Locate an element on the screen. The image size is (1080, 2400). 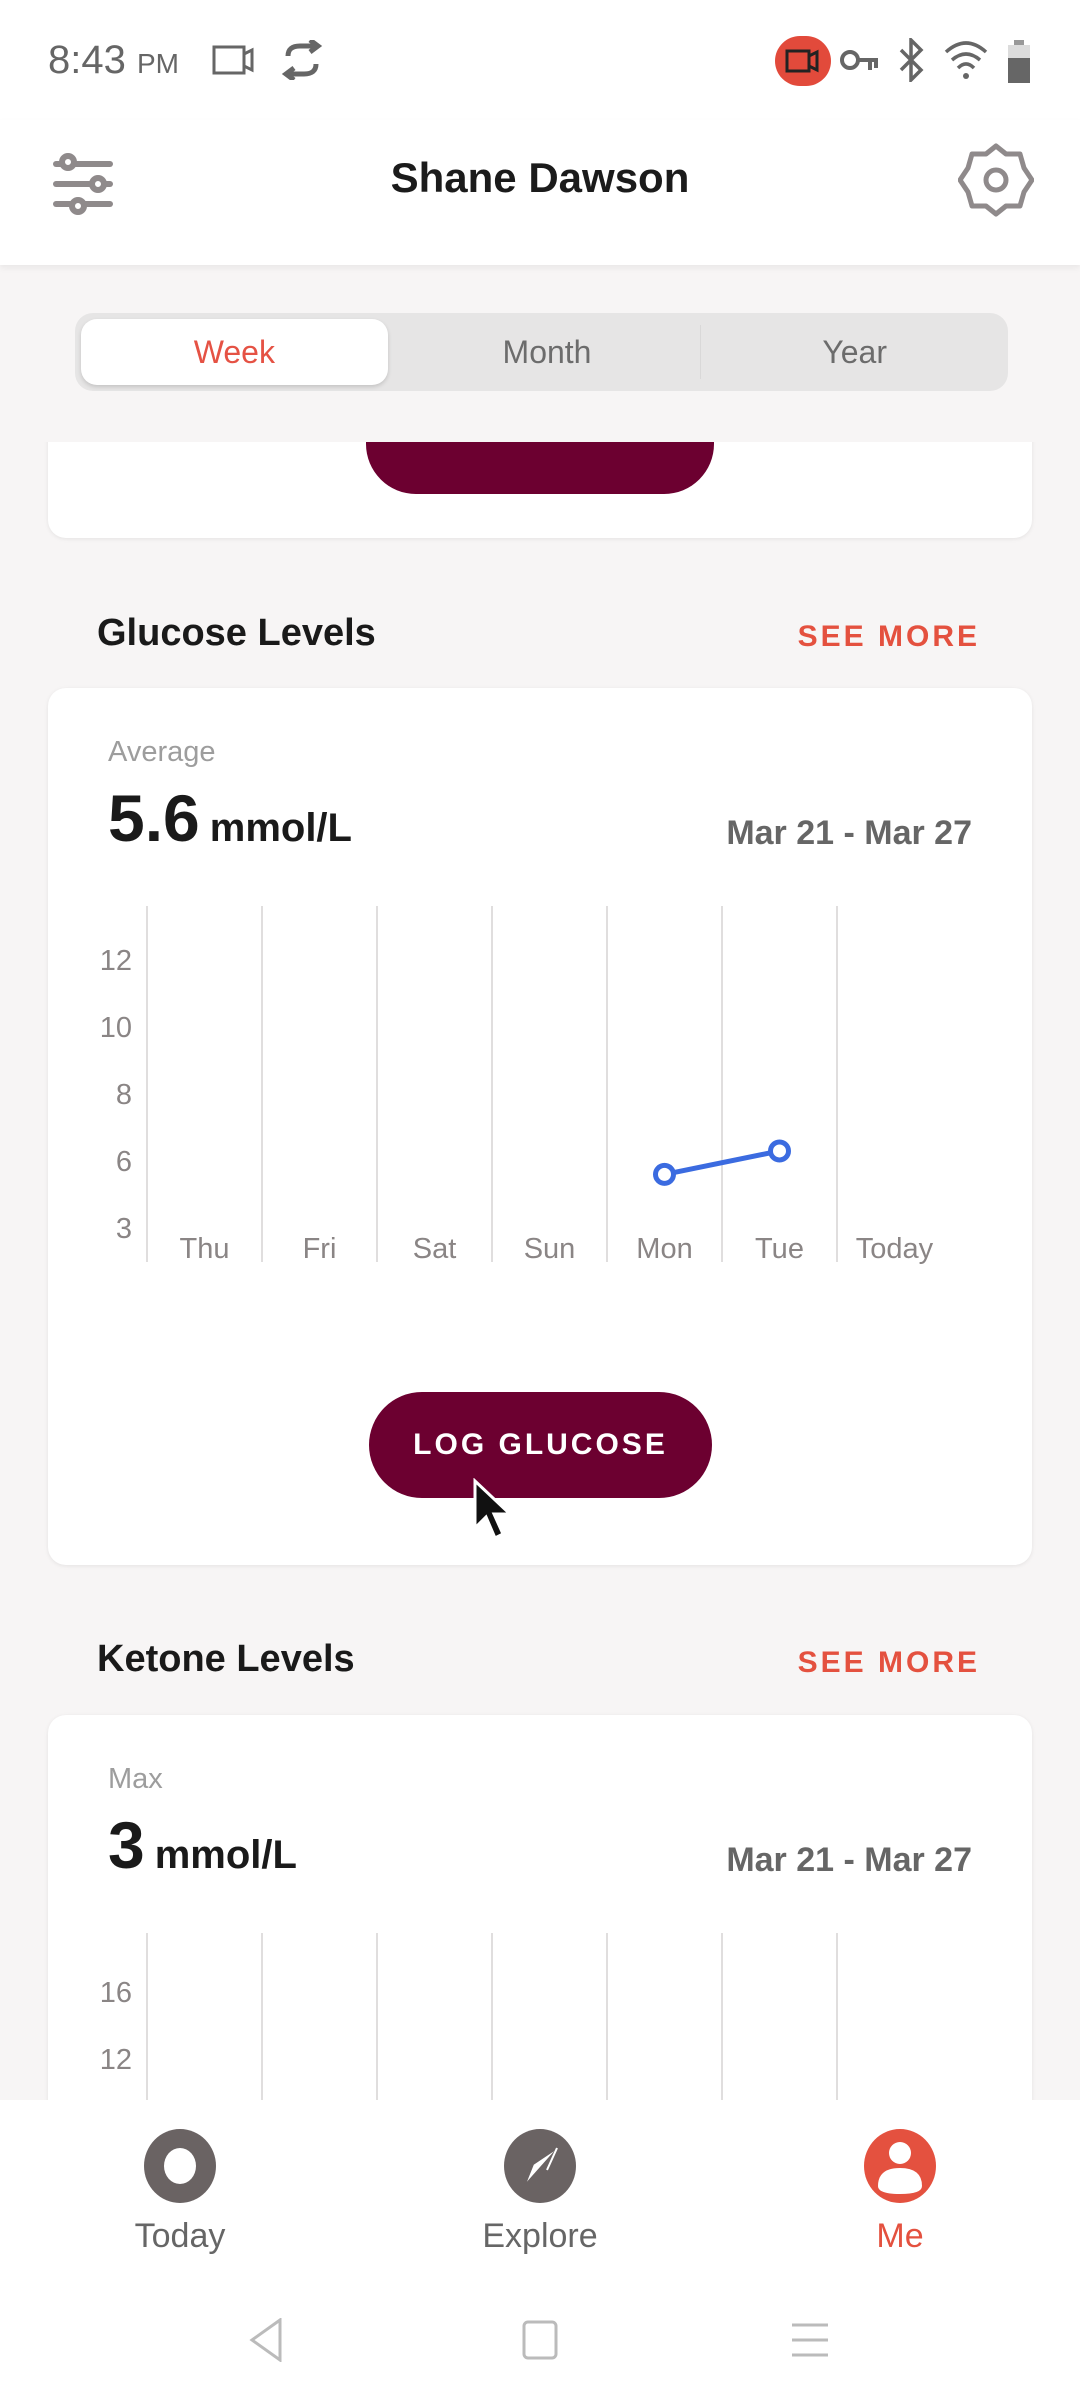
vpn-key-icon is located at coordinates (859, 60).